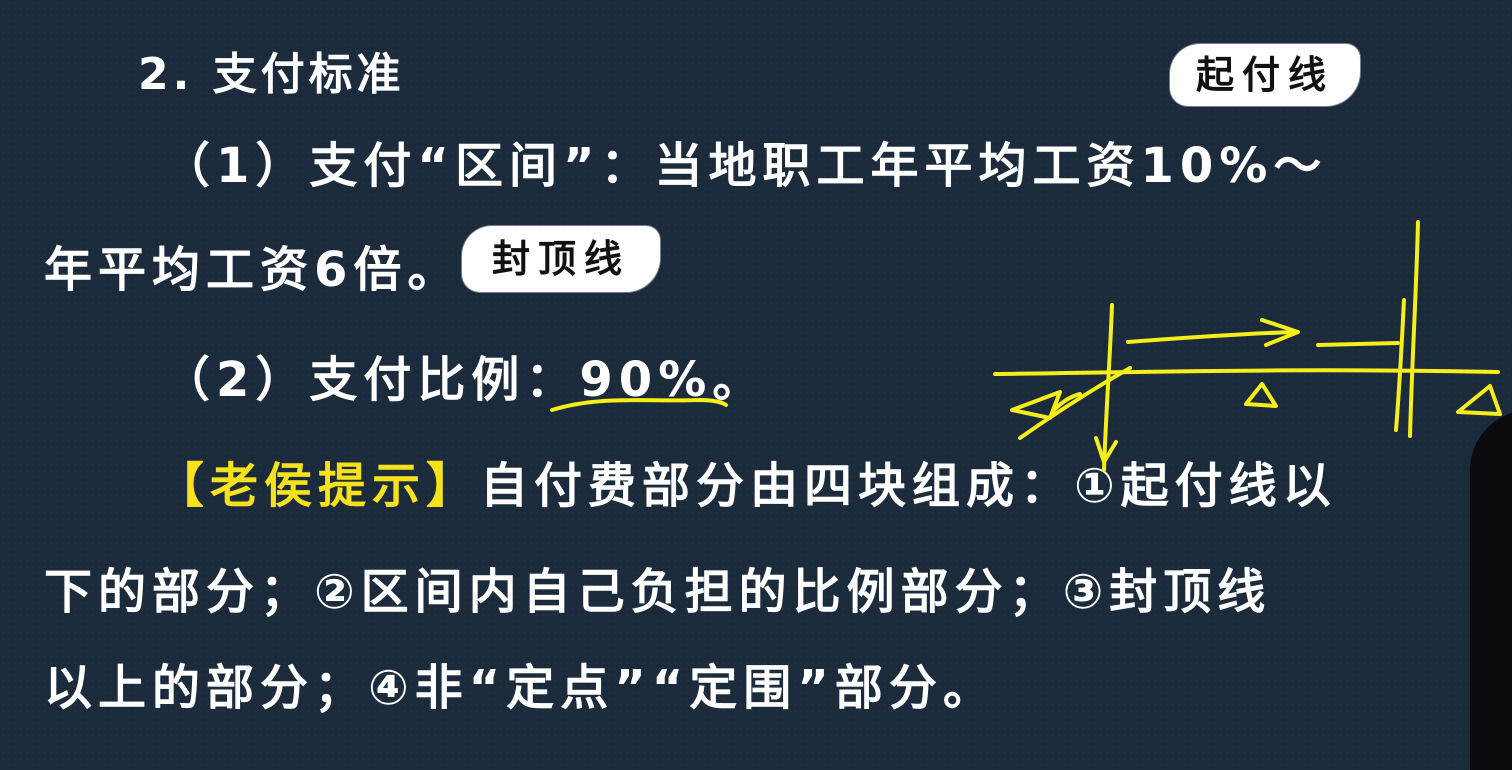 The height and width of the screenshot is (770, 1512). Describe the element at coordinates (658, 592) in the screenshot. I see `tip-line-2: 下的部分；②区间内自己负担的比例部分；③封顶线` at that location.